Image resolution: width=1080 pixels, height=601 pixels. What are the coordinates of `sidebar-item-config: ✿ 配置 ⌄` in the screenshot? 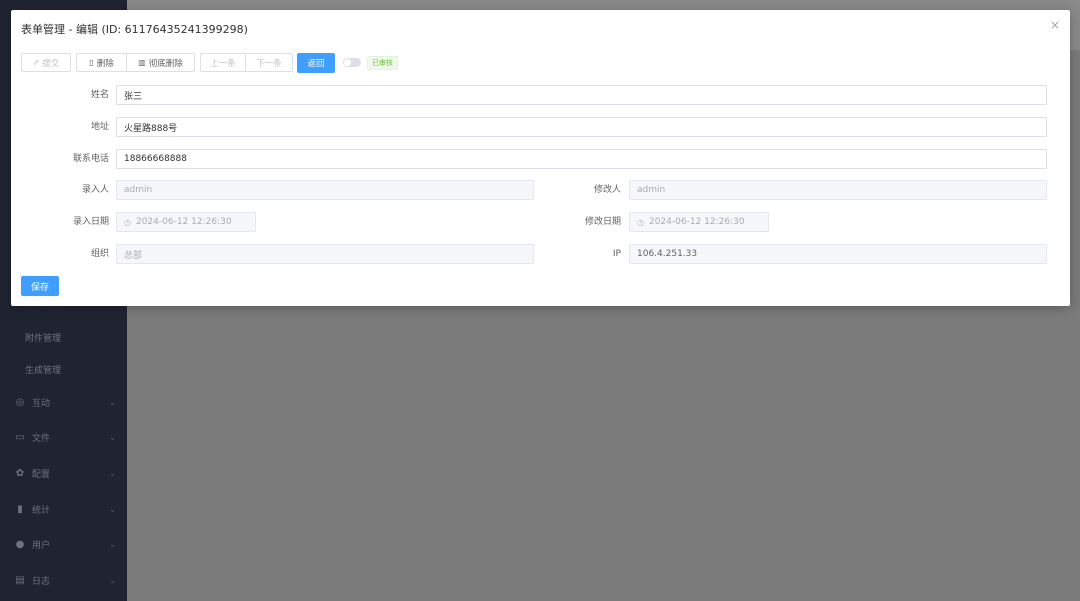 It's located at (65, 473).